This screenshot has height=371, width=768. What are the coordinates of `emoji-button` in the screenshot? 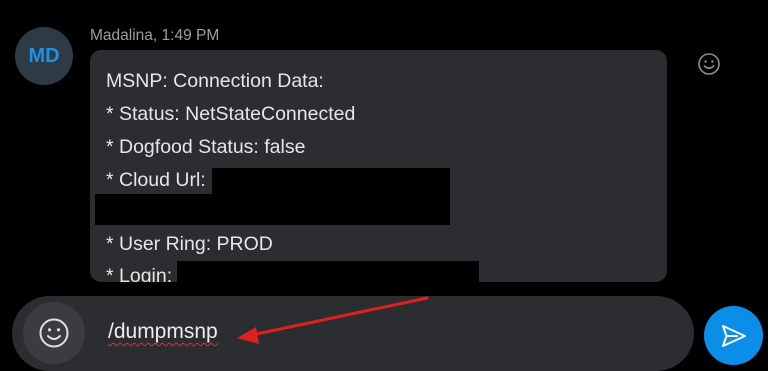 It's located at (54, 333).